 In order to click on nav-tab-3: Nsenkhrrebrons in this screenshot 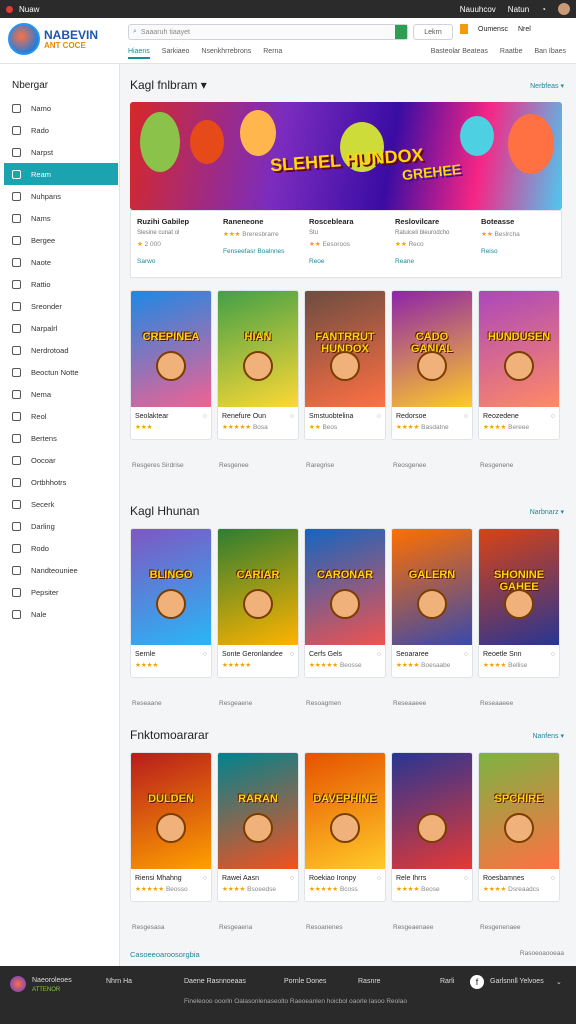, I will do `click(226, 53)`.